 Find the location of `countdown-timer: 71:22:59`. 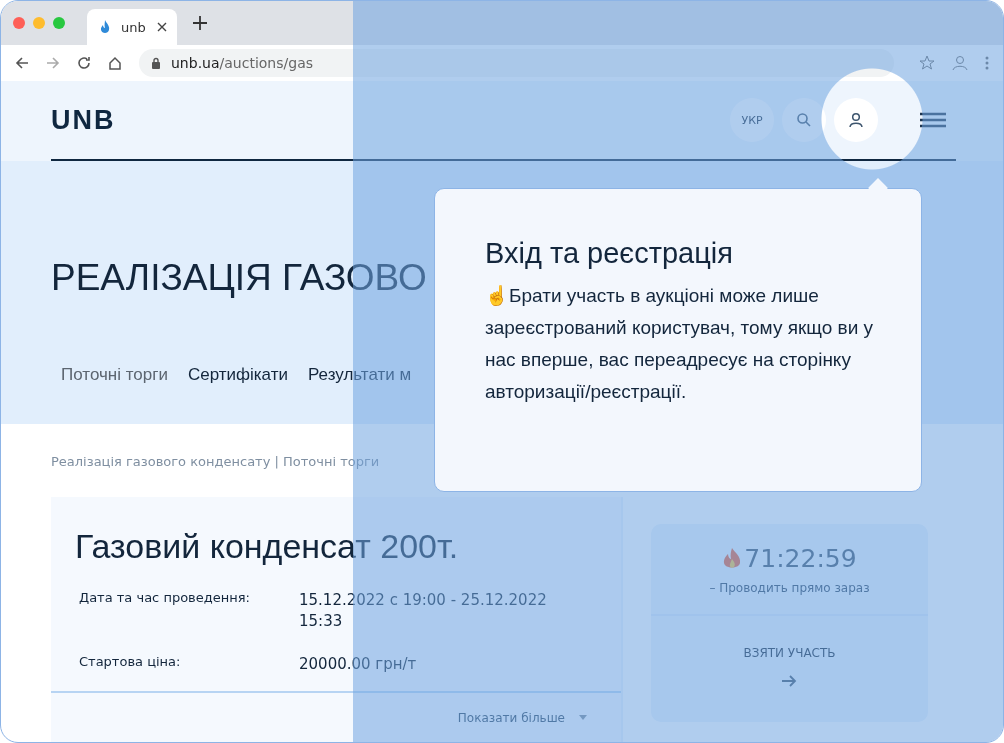

countdown-timer: 71:22:59 is located at coordinates (800, 558).